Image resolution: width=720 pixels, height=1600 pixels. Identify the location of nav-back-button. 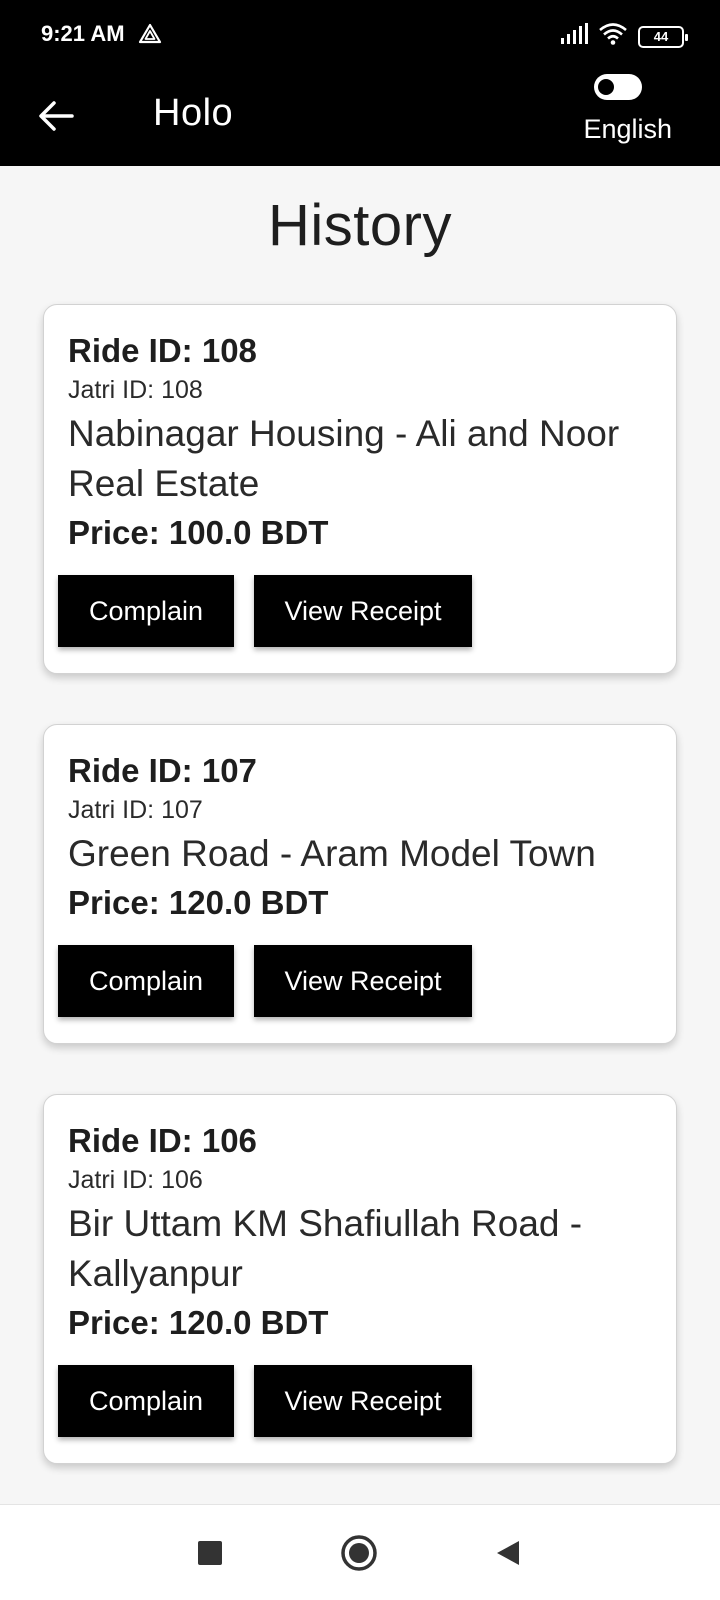
(508, 1553).